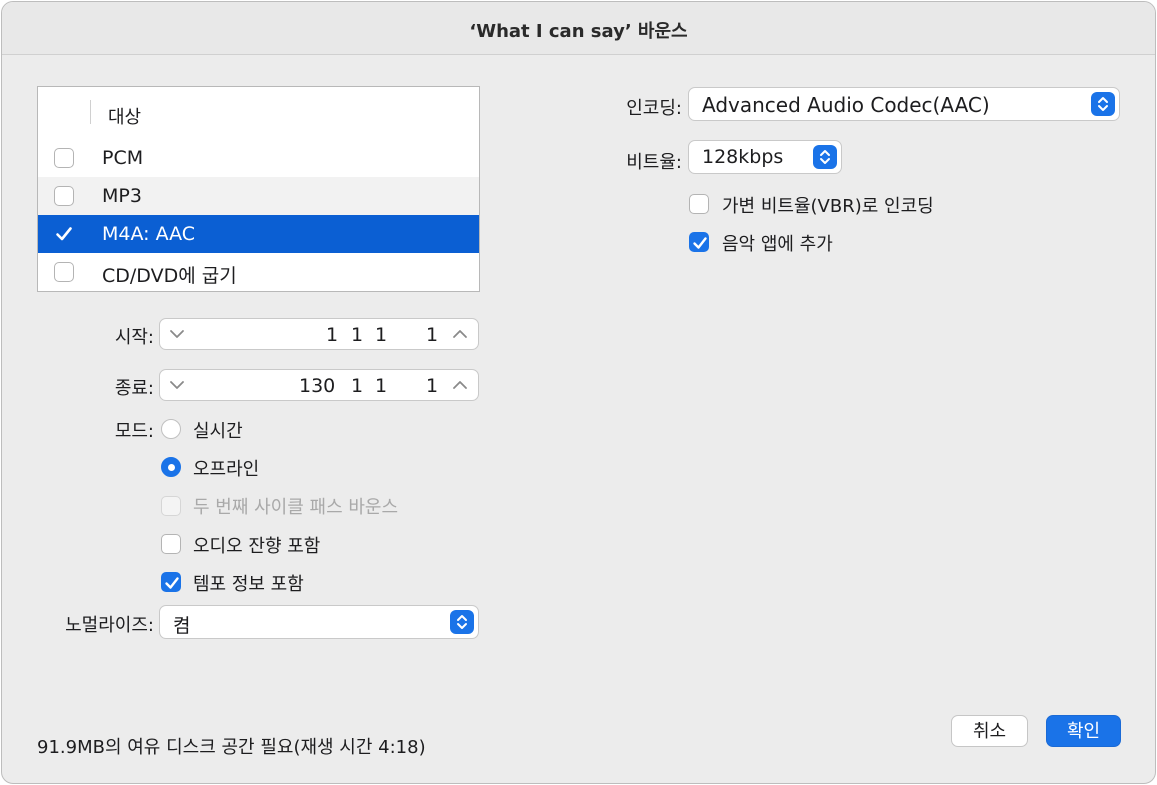 This screenshot has height=785, width=1157. What do you see at coordinates (226, 469) in the screenshot?
I see `offline-label: 오프라인` at bounding box center [226, 469].